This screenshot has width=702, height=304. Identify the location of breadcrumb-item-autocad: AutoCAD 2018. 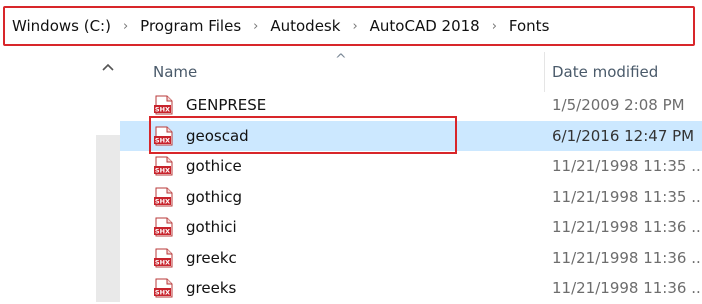
(425, 26).